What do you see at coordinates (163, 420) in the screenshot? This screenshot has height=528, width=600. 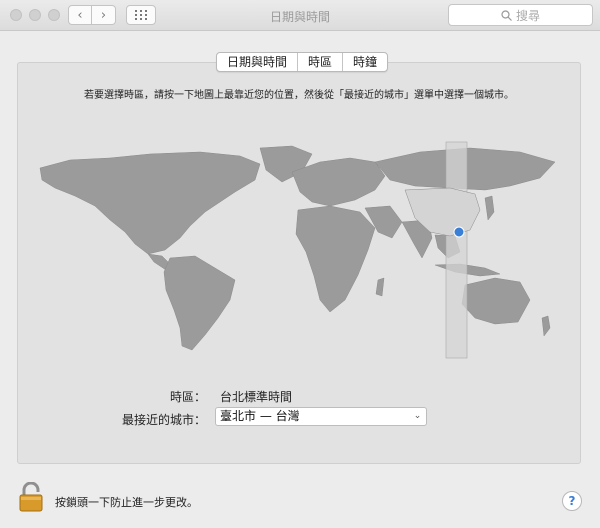 I see `closest-city-label: 最接近的城市：` at bounding box center [163, 420].